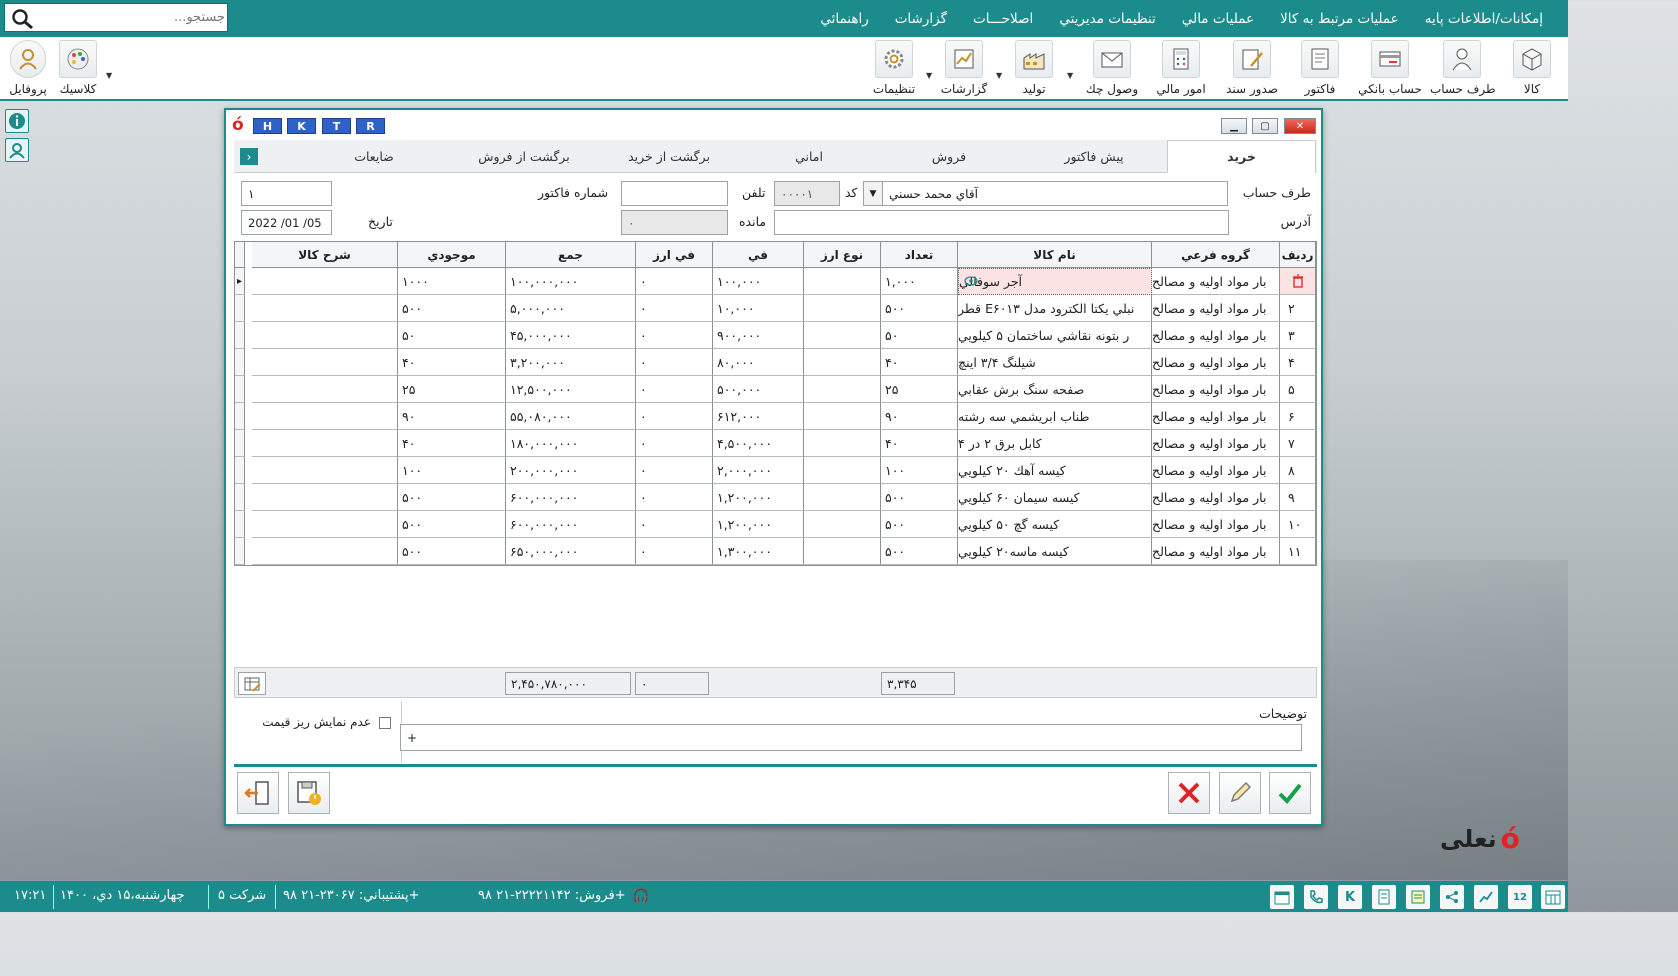 The height and width of the screenshot is (976, 1678). I want to click on tab-consignment: اماني, so click(809, 156).